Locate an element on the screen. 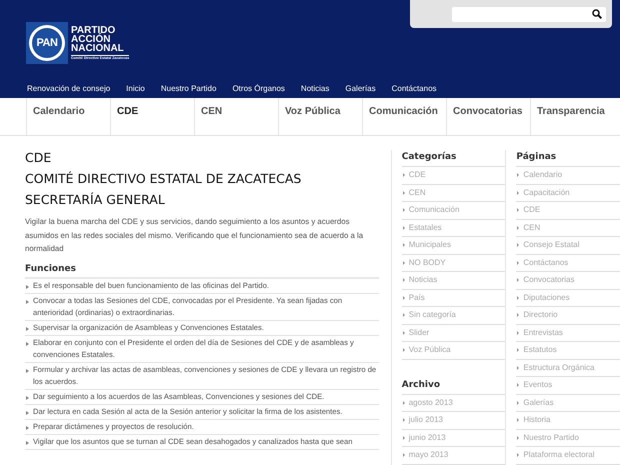 This screenshot has height=465, width=620. sidebar-link: Calendario is located at coordinates (568, 175).